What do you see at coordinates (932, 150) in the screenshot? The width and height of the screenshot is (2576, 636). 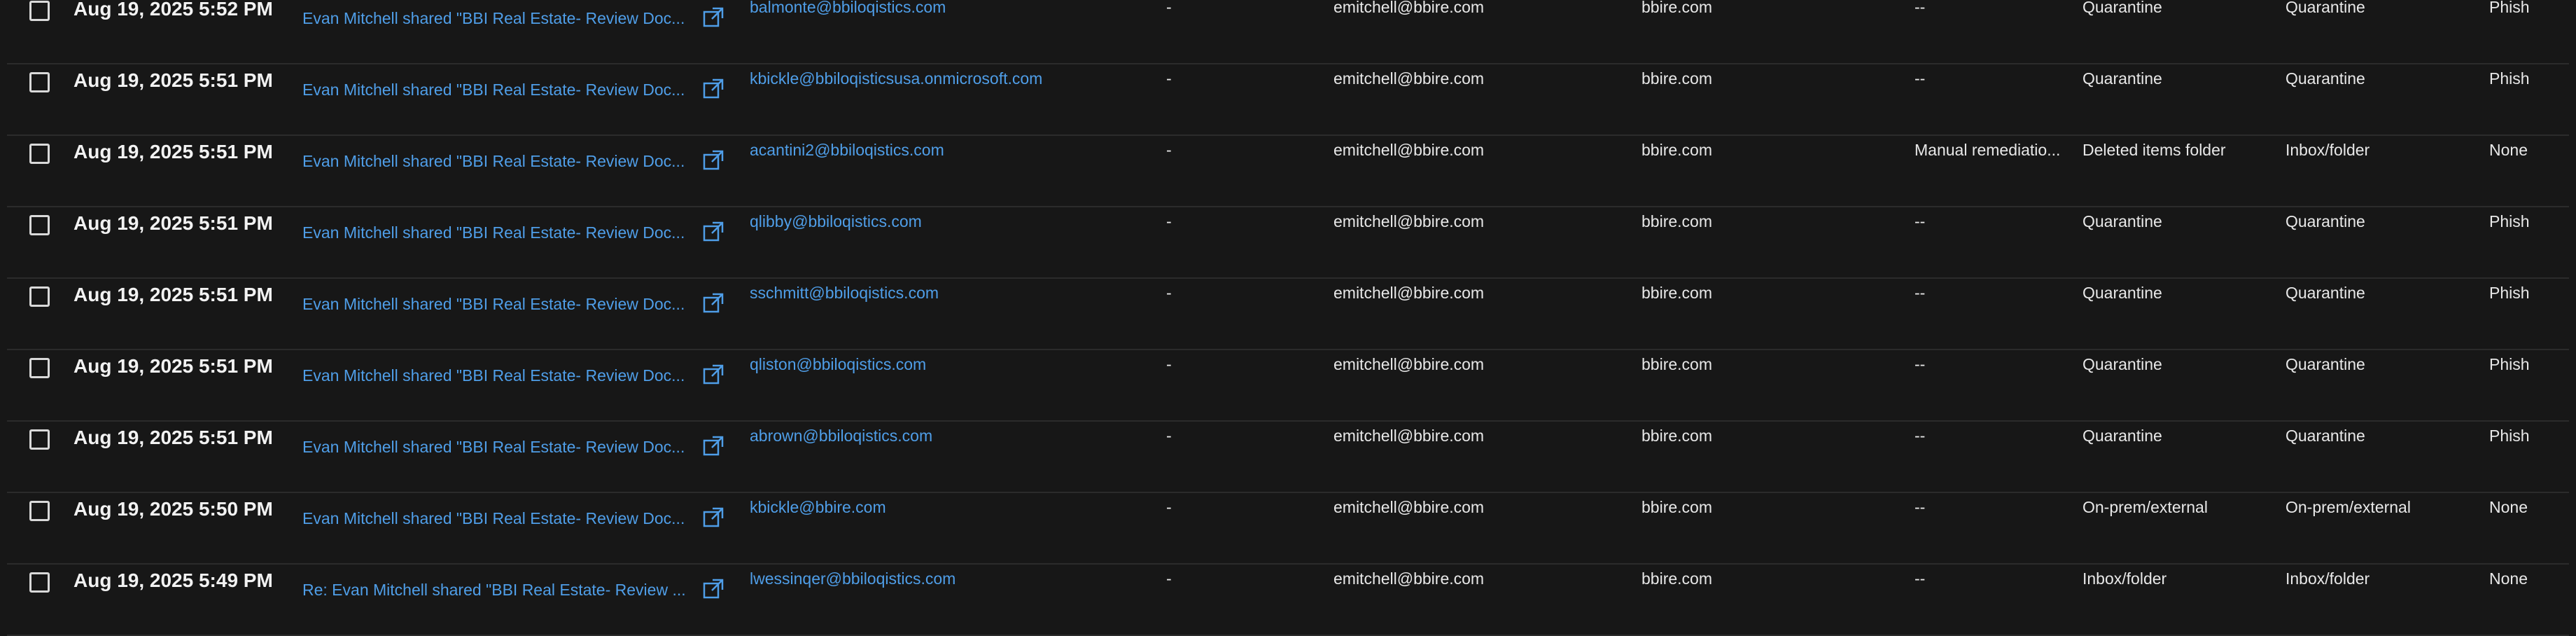 I see `recipient-link: acantini2@bbiloqistics.com` at bounding box center [932, 150].